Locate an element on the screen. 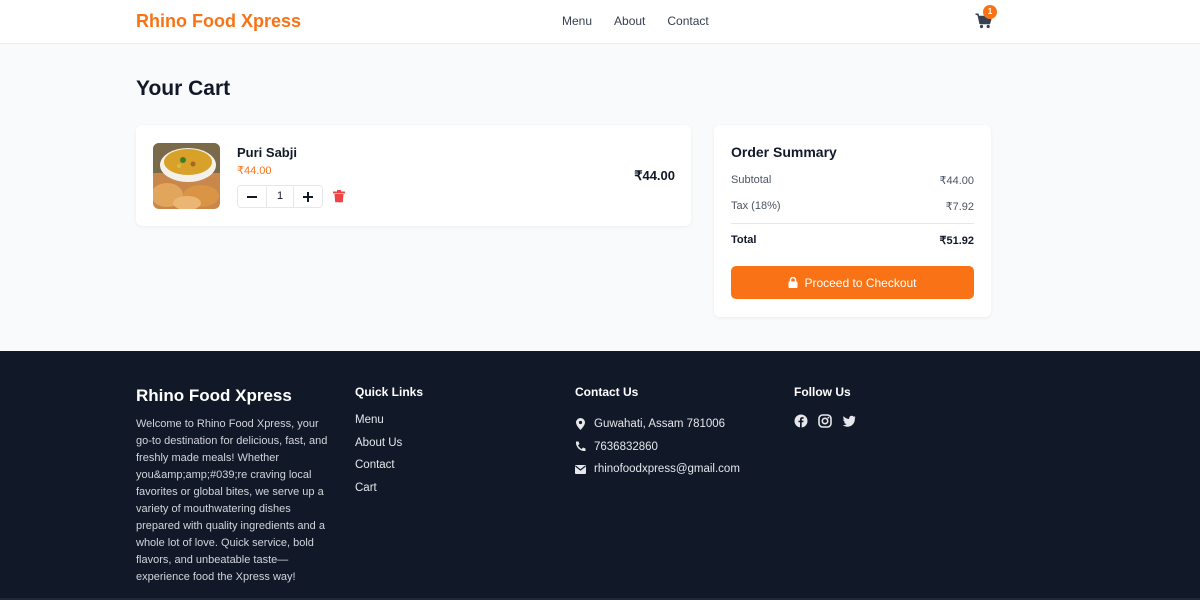 This screenshot has width=1200, height=600. main-nav: Menu About Contact is located at coordinates (635, 21).